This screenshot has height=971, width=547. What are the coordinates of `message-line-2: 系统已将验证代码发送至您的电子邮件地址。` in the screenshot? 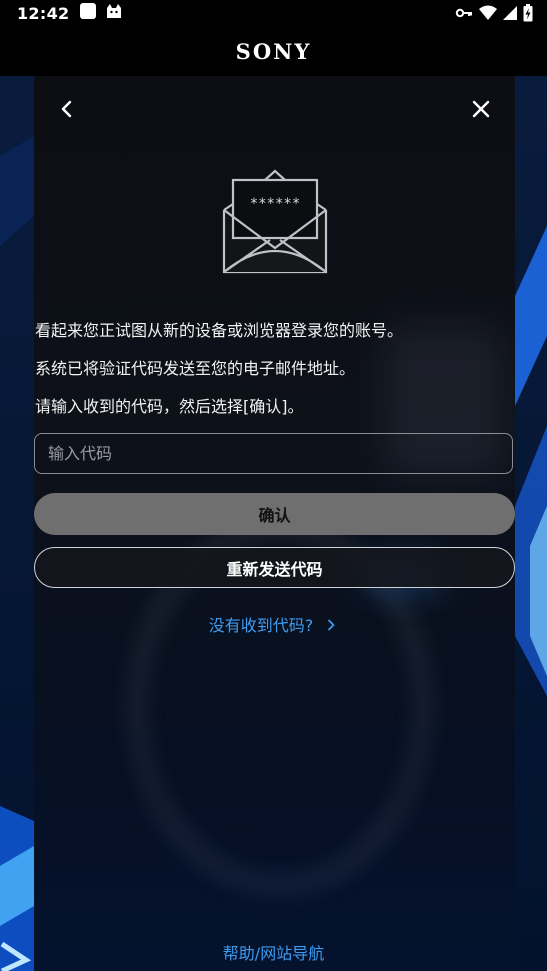 It's located at (195, 368).